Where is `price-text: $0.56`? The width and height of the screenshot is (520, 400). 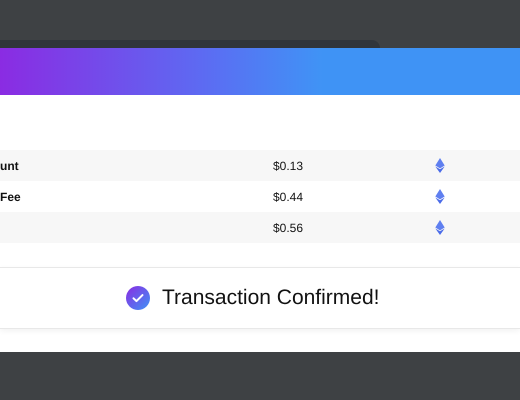
price-text: $0.56 is located at coordinates (288, 227).